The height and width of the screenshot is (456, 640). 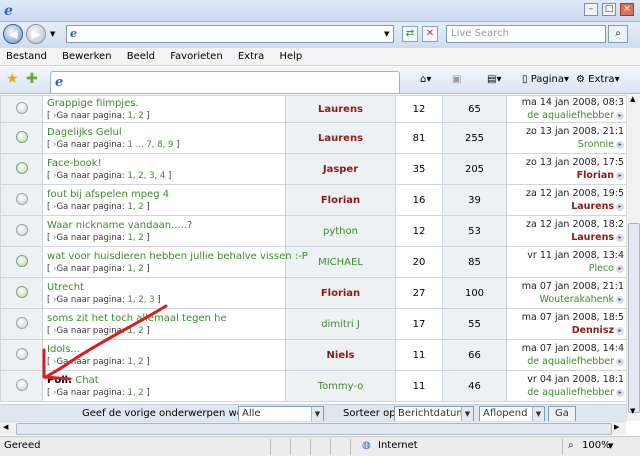 I want to click on horizontal-scrollbar: ◀ ▶, so click(x=313, y=428).